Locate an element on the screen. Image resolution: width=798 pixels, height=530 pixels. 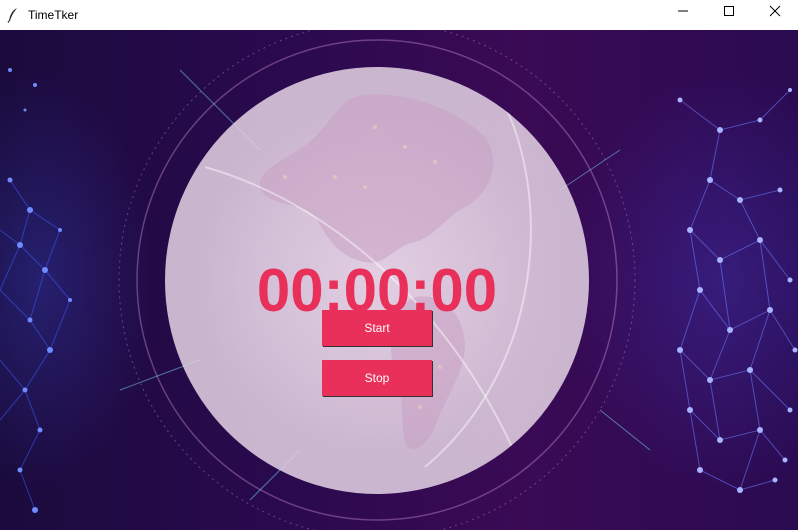
window-title: TimeTker is located at coordinates (53, 15).